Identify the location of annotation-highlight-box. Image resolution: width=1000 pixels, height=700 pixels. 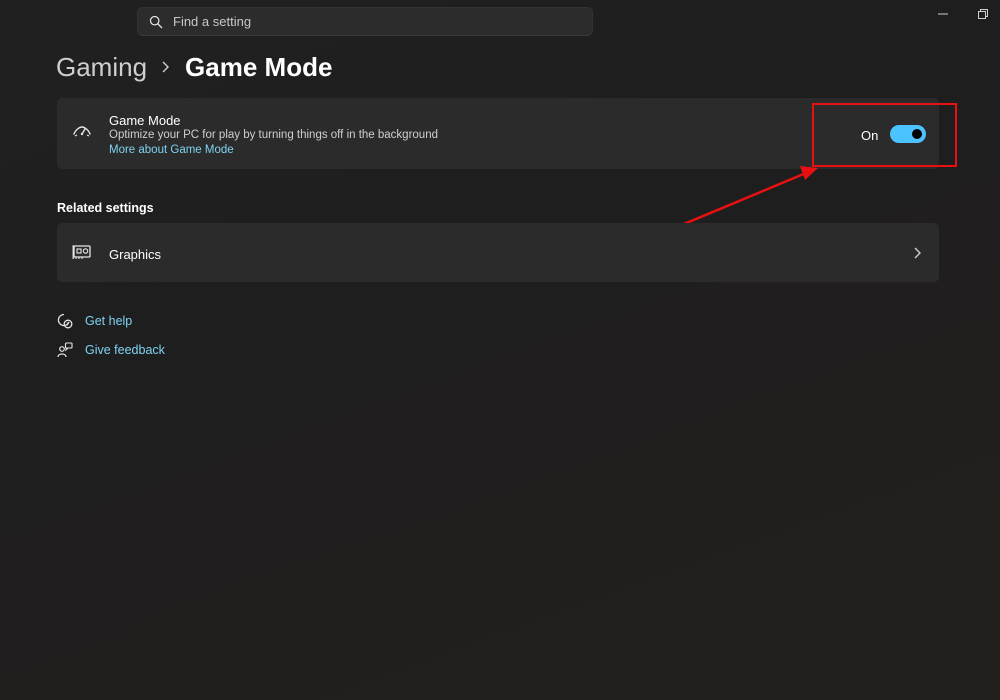
(884, 135).